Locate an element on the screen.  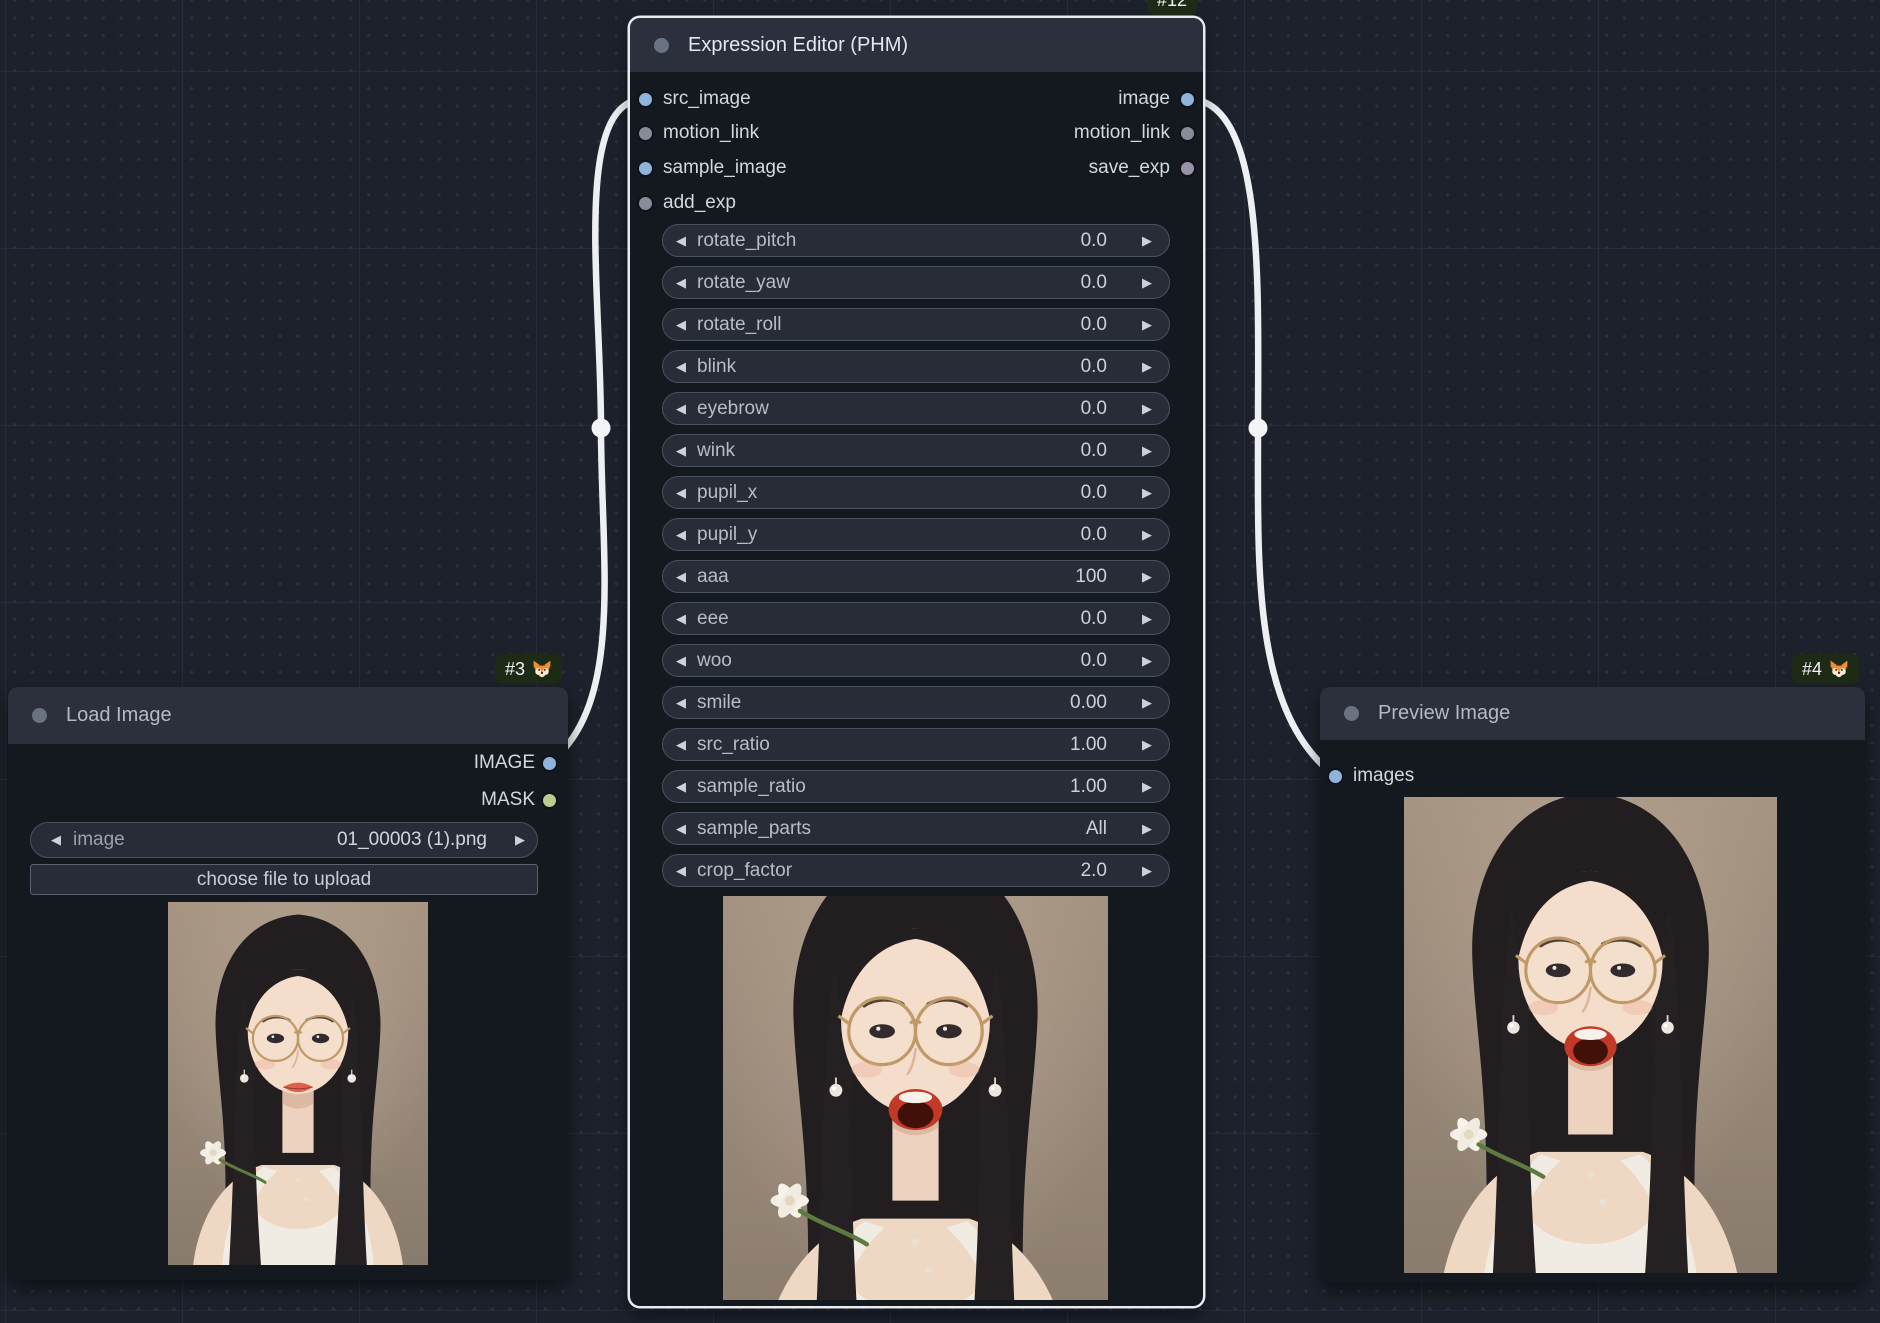
slider-sample_parts: sample_parts All is located at coordinates (916, 828).